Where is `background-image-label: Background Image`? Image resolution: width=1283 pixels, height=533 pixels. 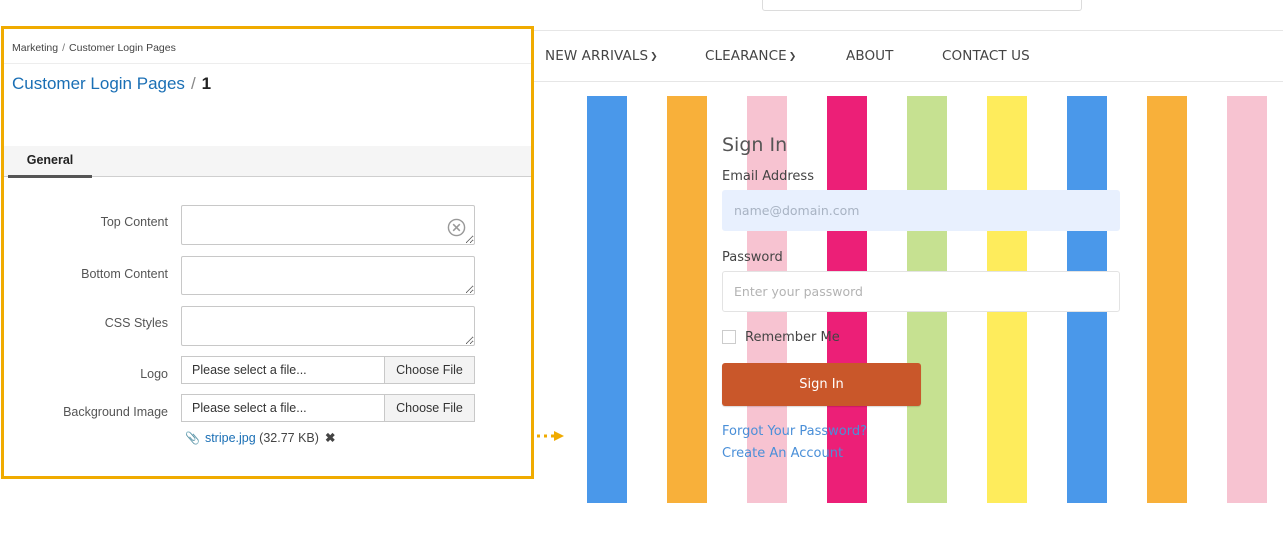
background-image-label: Background Image is located at coordinates (115, 412).